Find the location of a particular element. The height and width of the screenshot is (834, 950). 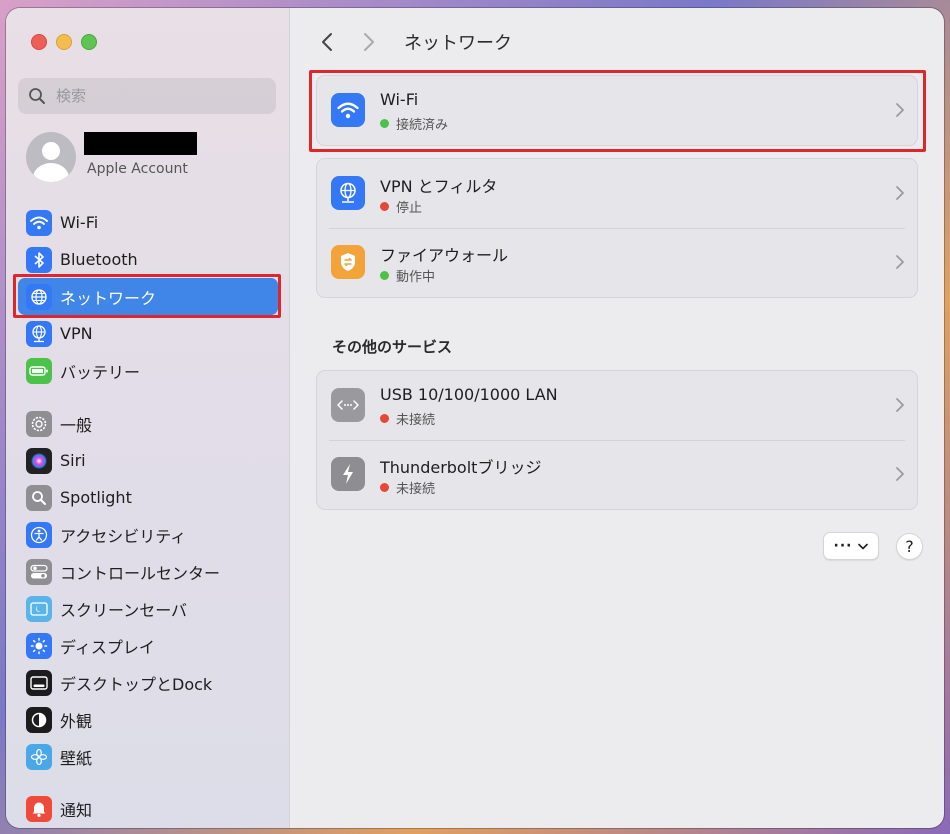

search-input is located at coordinates (156, 96).